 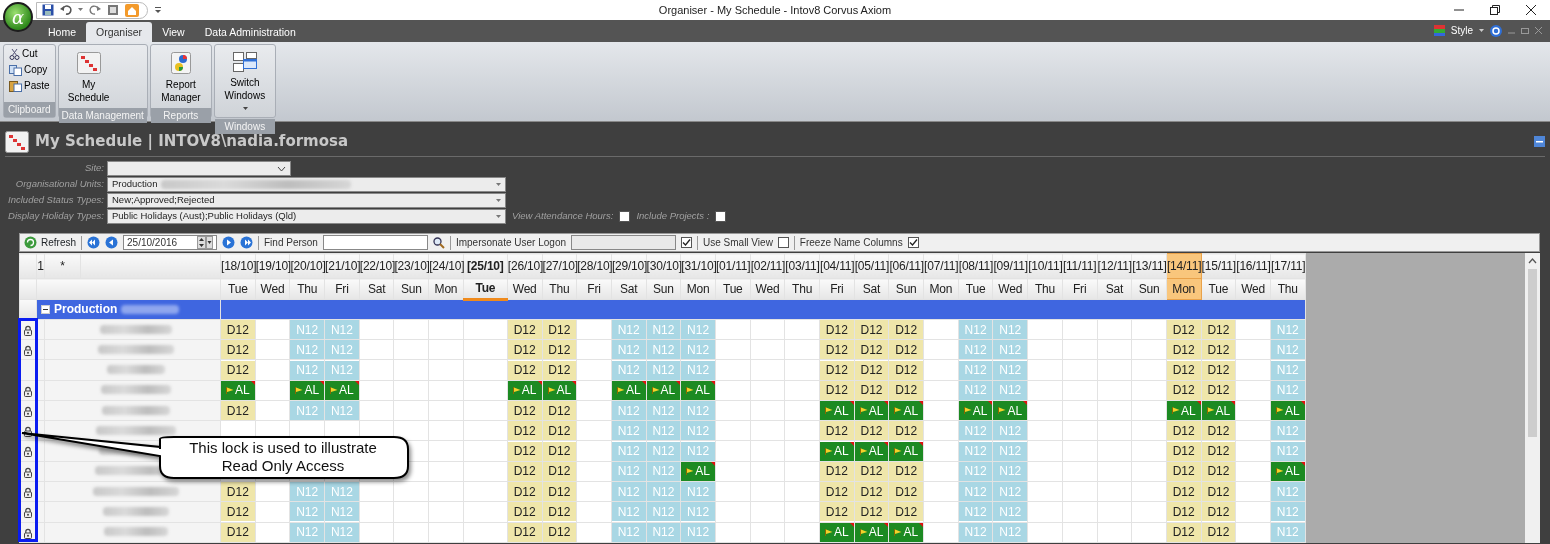 I want to click on ribbon-button: Copy, so click(x=29, y=70).